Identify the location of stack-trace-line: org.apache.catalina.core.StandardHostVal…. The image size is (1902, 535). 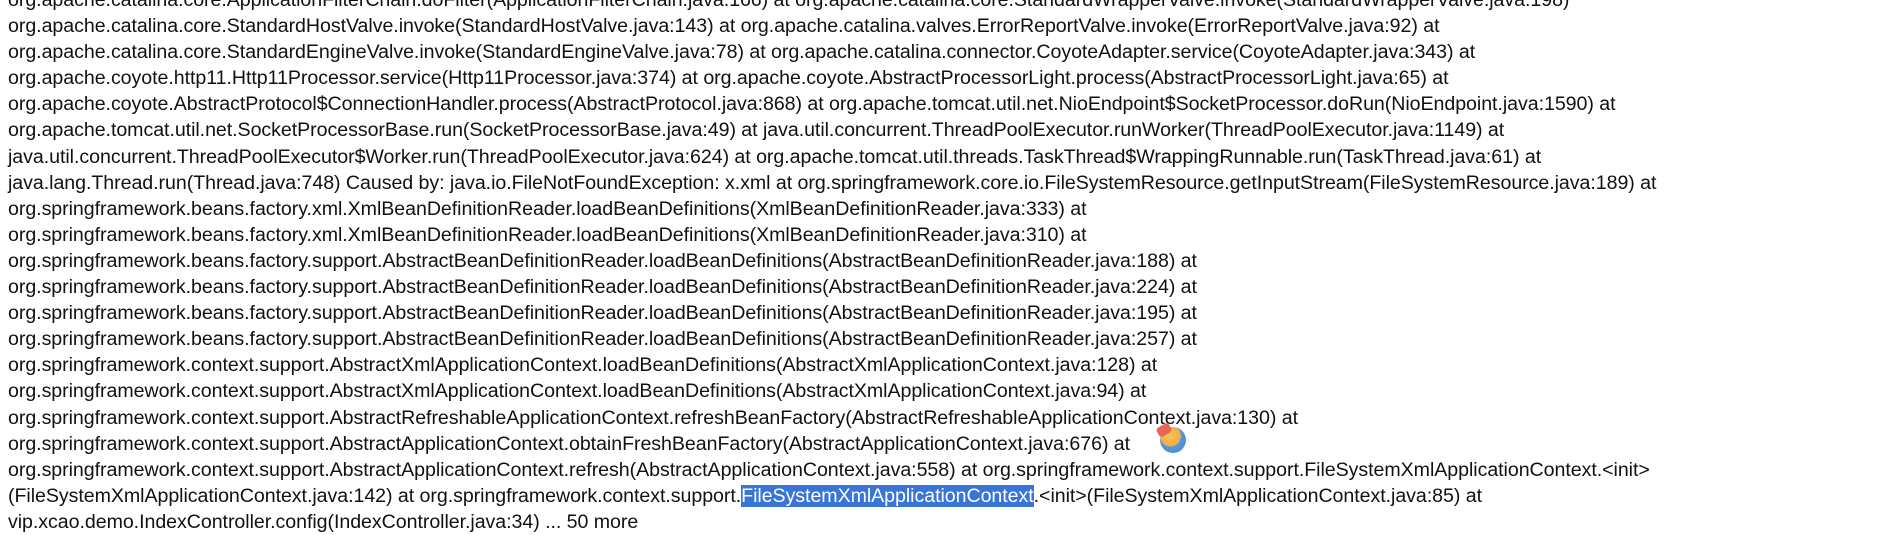
(724, 26).